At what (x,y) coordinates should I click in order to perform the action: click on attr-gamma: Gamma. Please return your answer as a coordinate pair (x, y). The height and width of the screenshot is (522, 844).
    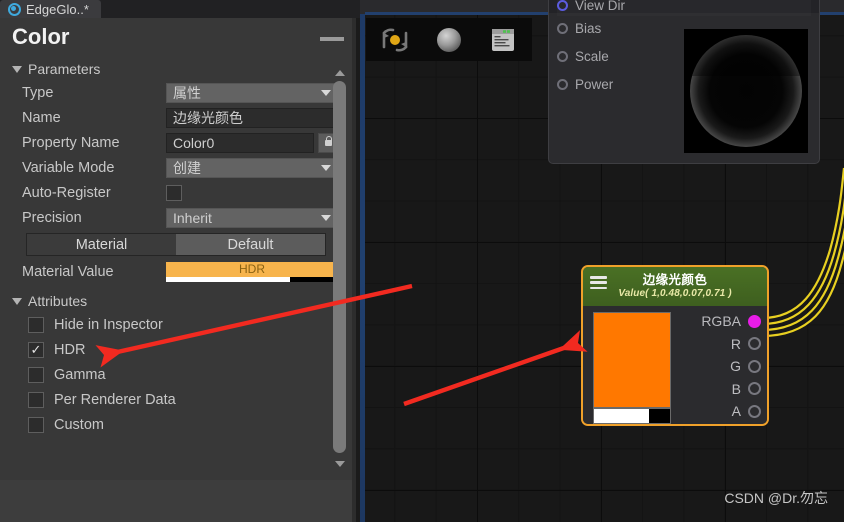
    Looking at the image, I should click on (170, 374).